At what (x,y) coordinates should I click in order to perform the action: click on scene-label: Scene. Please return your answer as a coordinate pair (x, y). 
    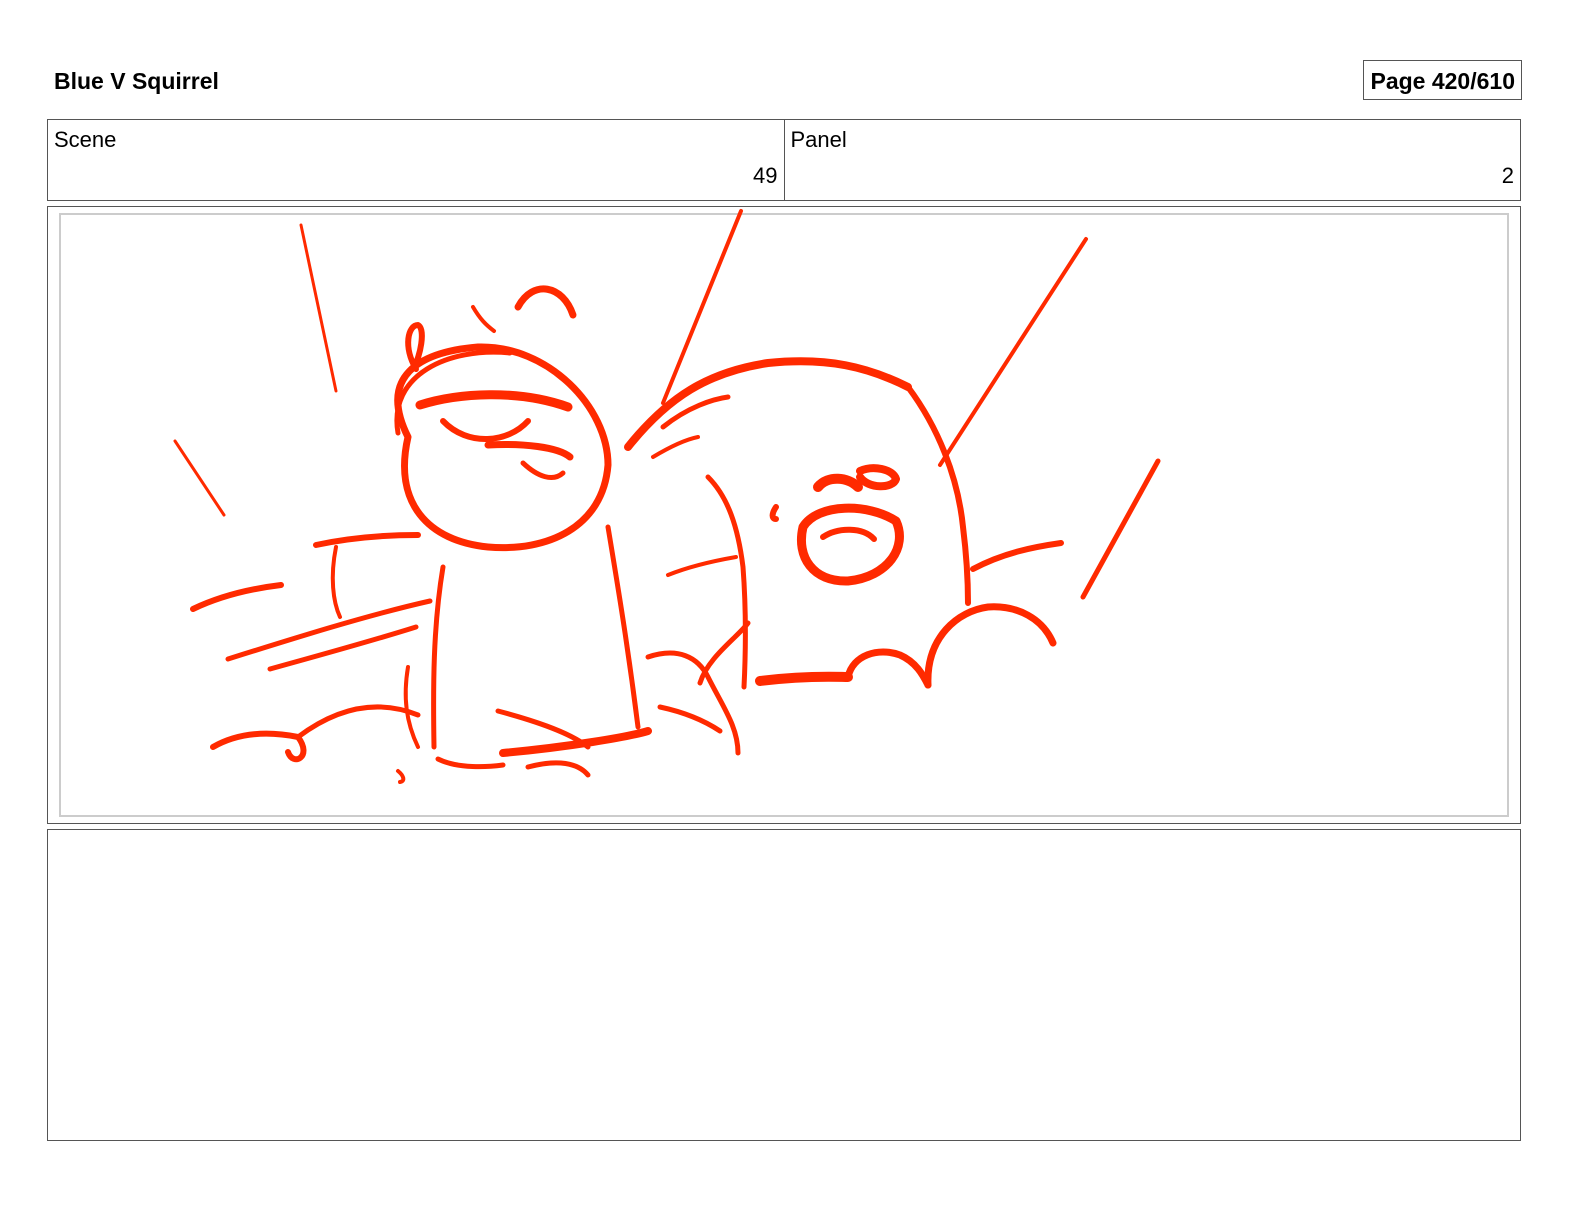
    Looking at the image, I should click on (85, 139).